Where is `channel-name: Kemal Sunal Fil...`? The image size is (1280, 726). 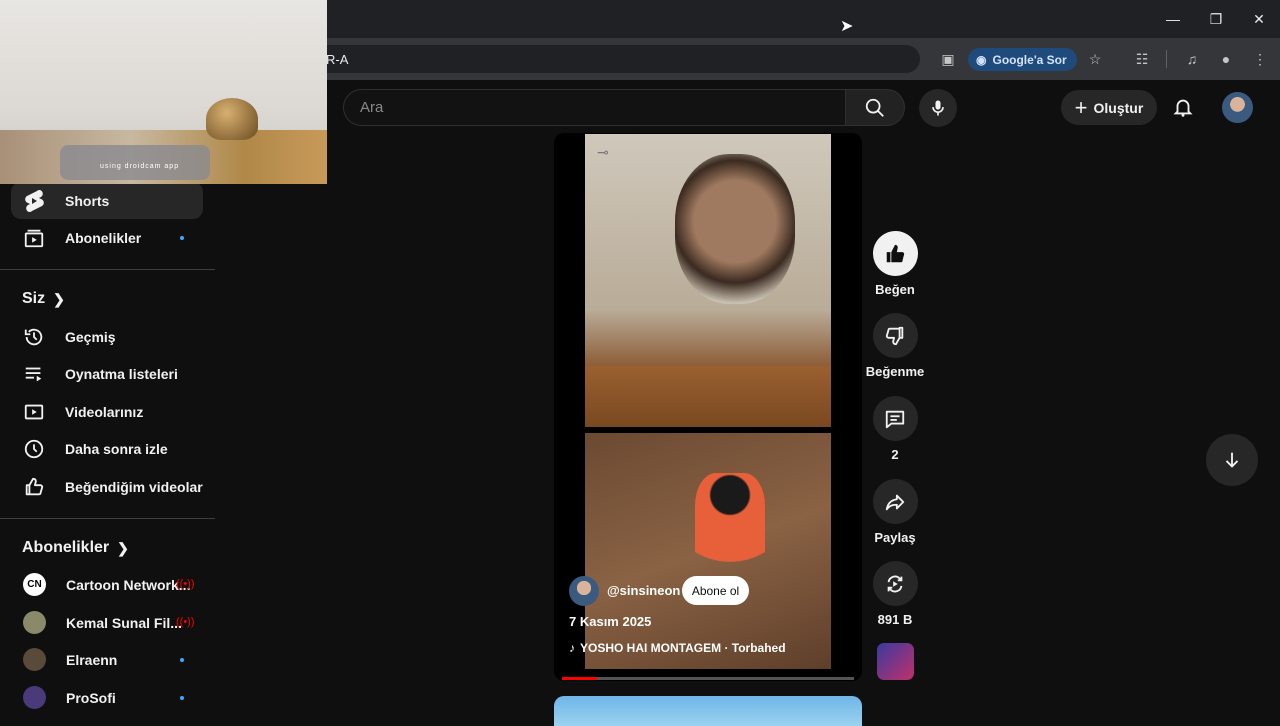 channel-name: Kemal Sunal Fil... is located at coordinates (124, 622).